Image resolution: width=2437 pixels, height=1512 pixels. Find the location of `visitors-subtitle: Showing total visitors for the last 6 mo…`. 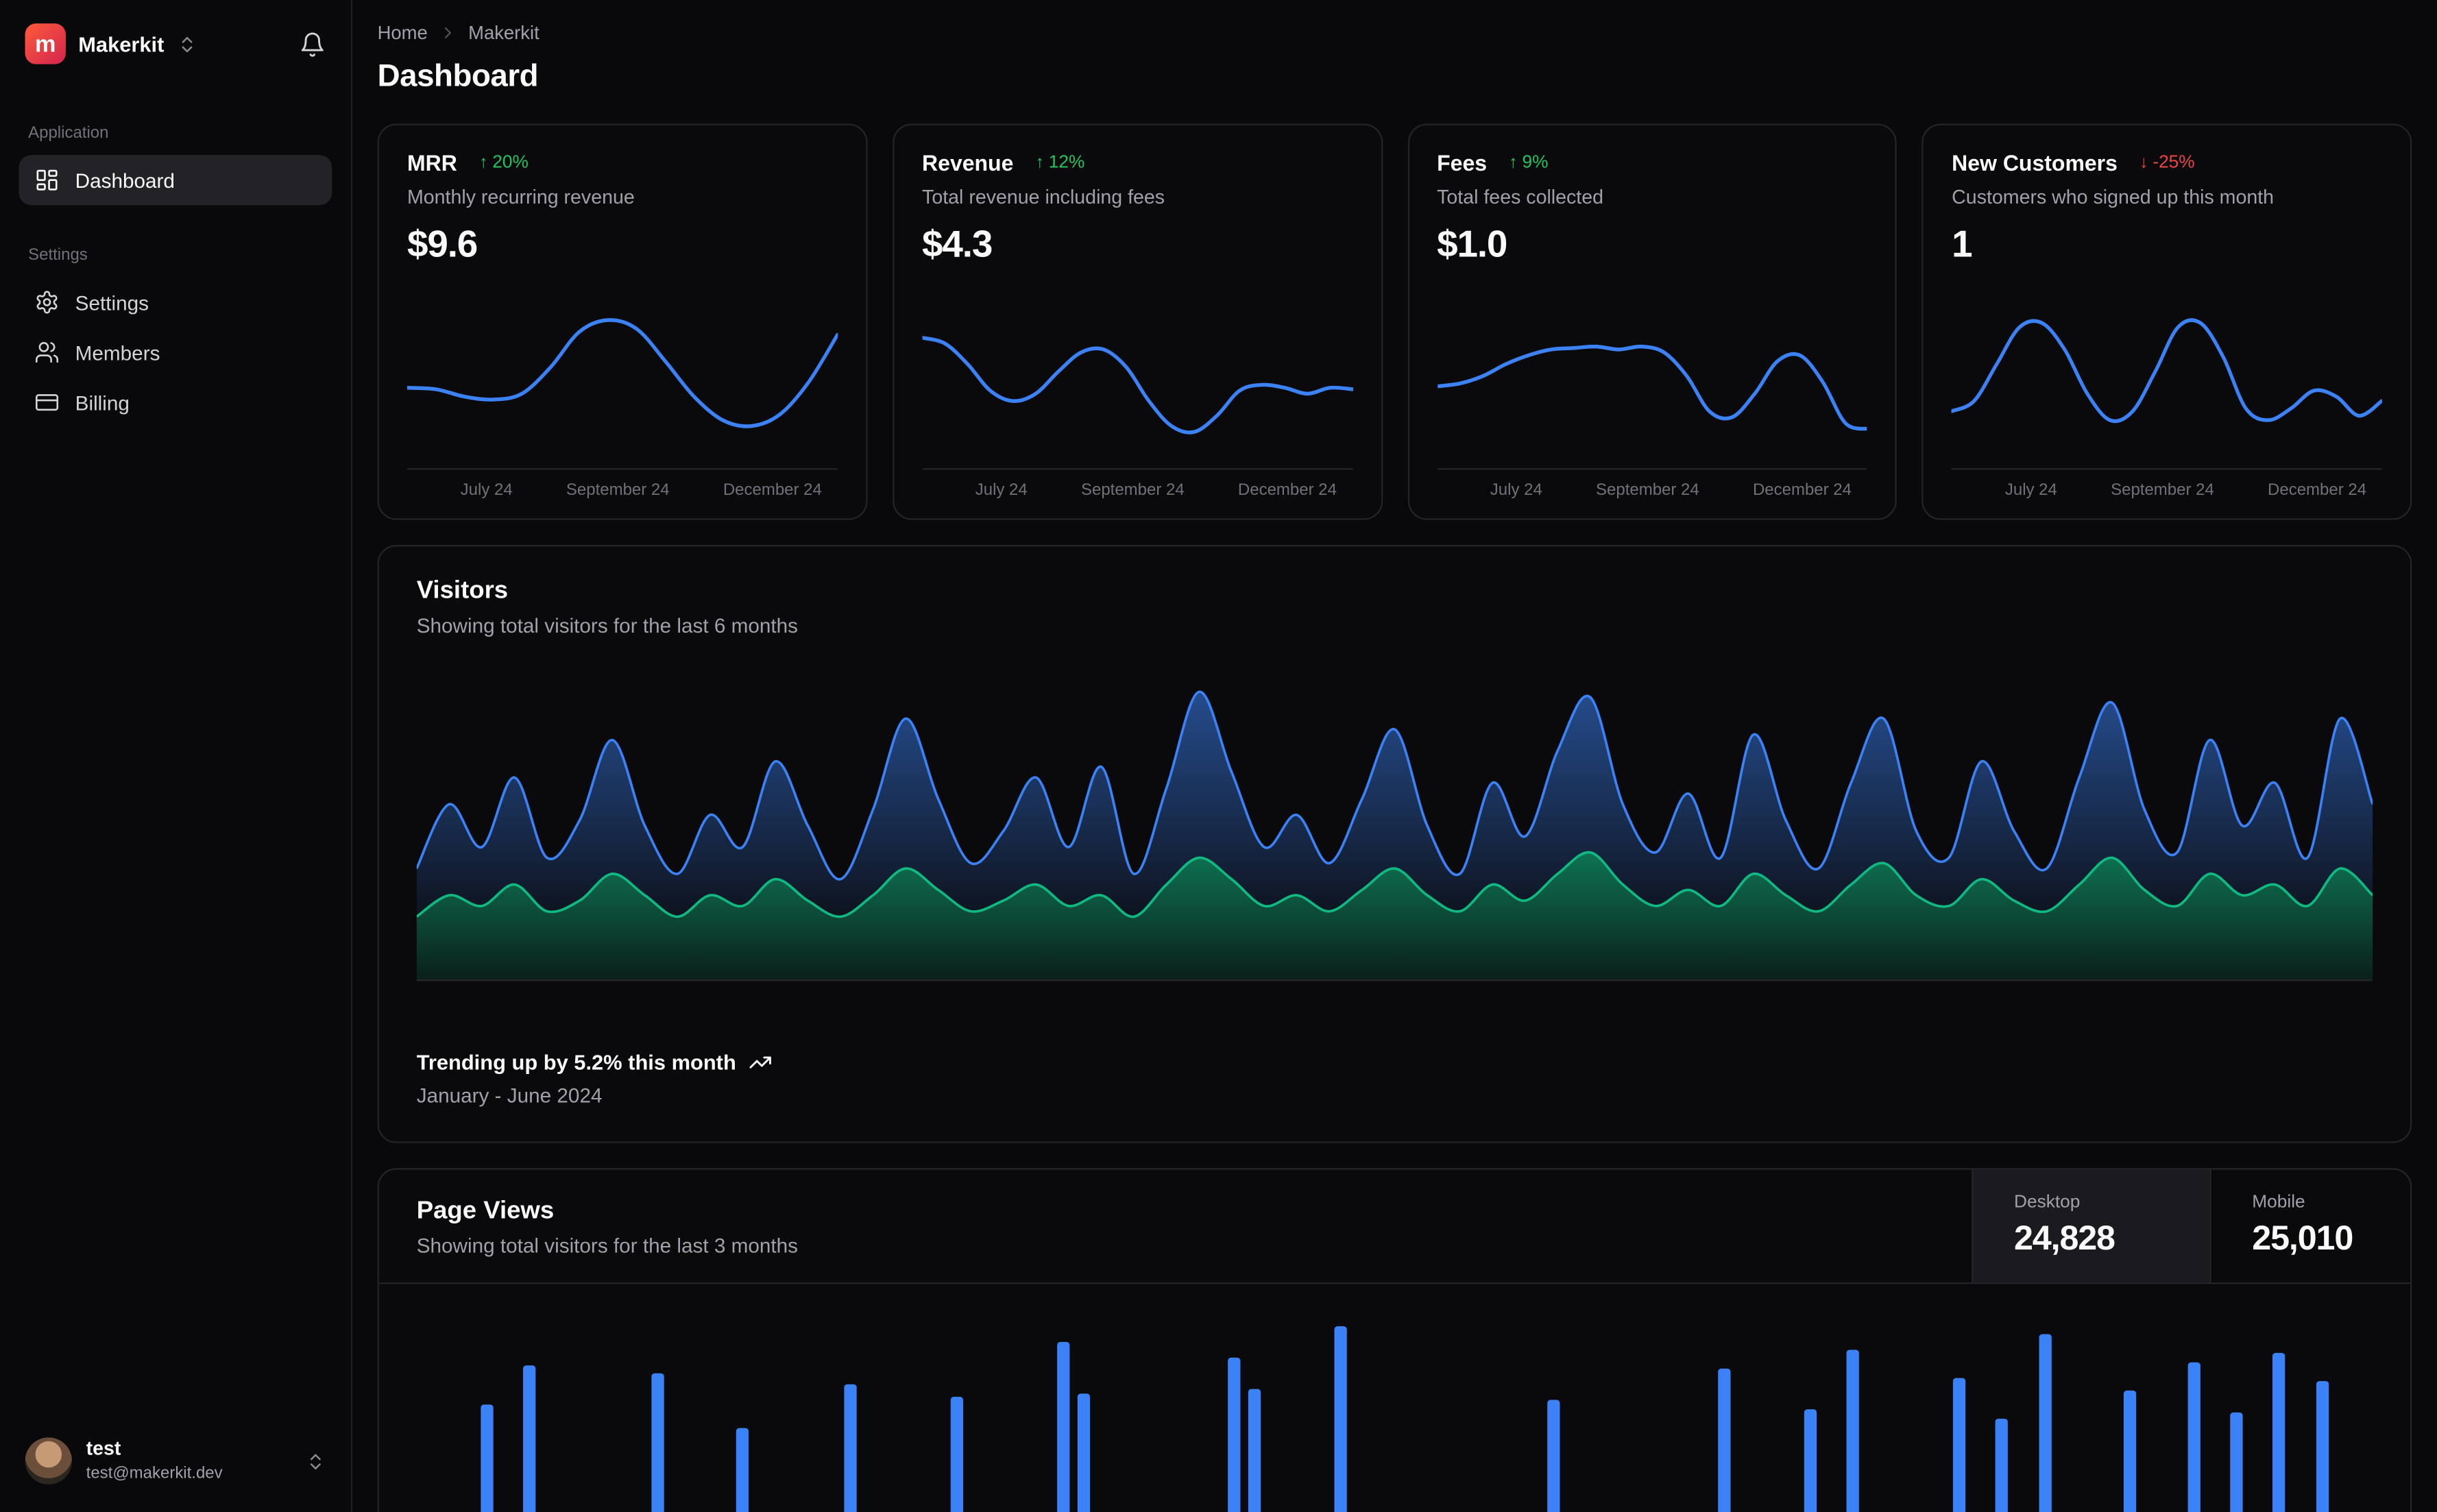

visitors-subtitle: Showing total visitors for the last 6 mo… is located at coordinates (607, 625).